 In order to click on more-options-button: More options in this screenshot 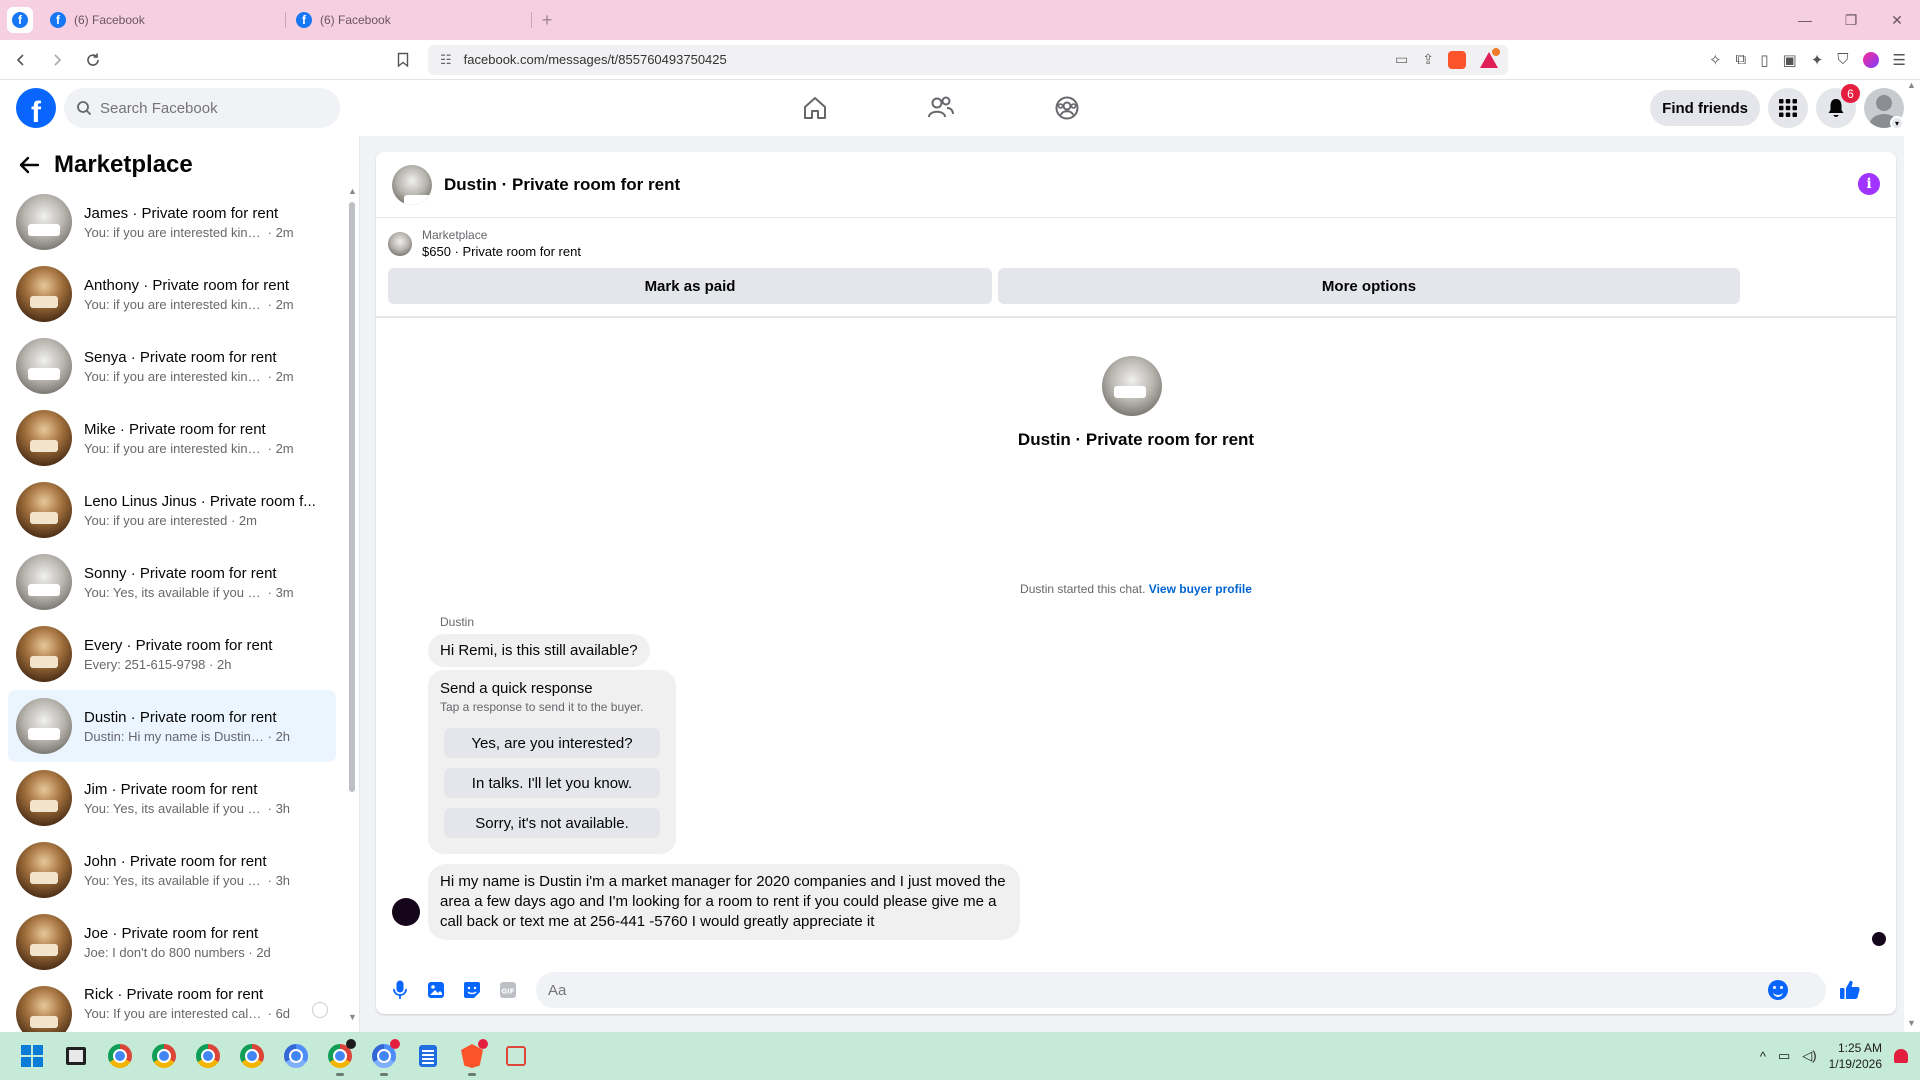, I will do `click(1369, 286)`.